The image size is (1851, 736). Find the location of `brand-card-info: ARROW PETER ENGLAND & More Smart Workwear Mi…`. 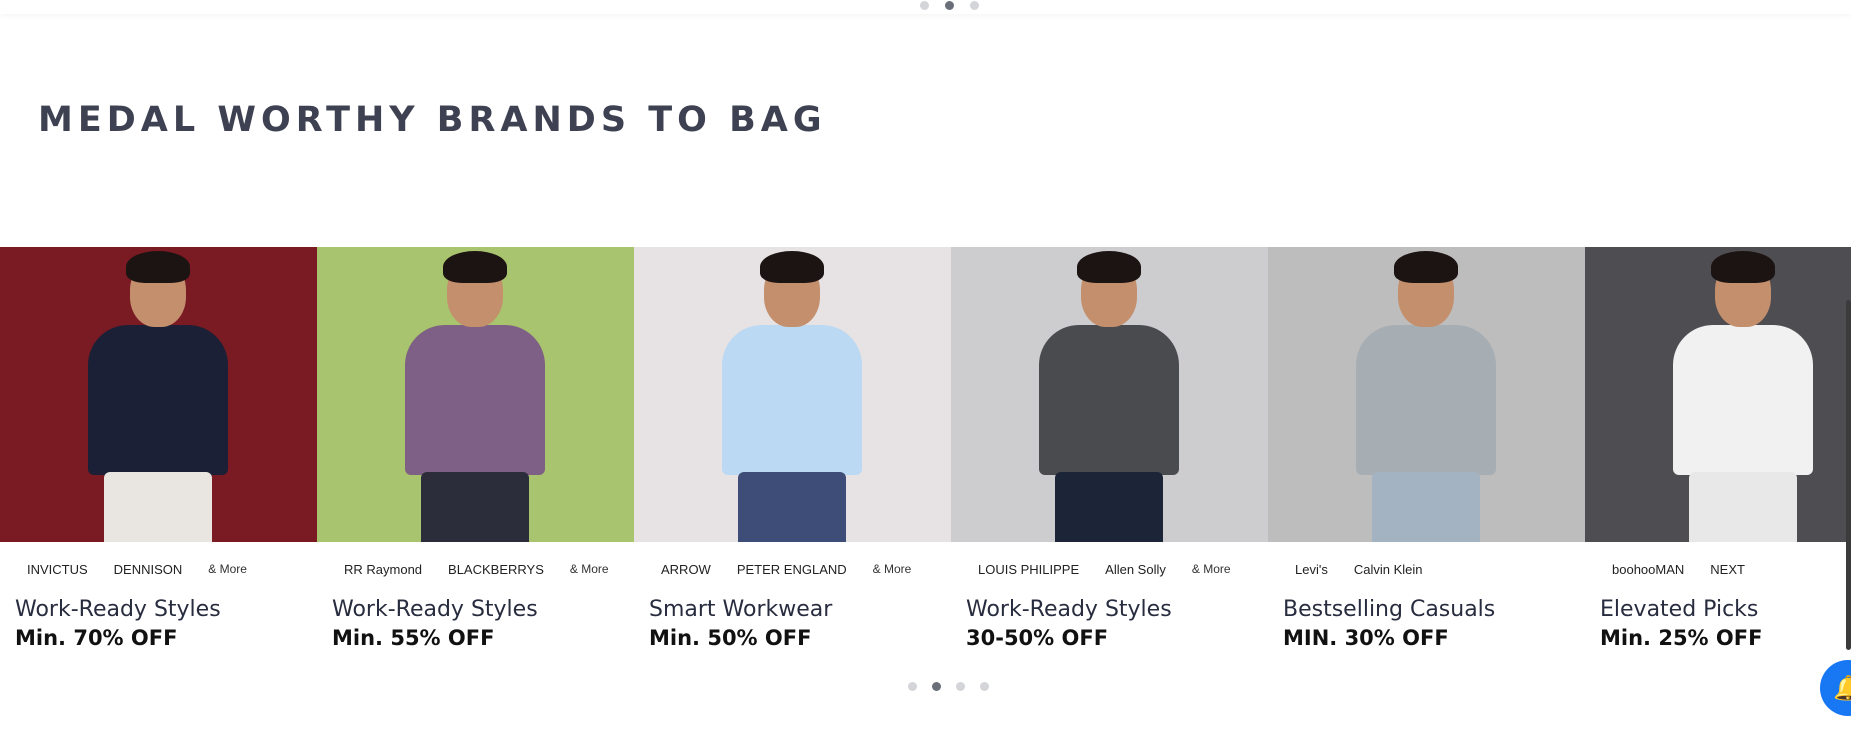

brand-card-info: ARROW PETER ENGLAND & More Smart Workwear Mi… is located at coordinates (792, 602).